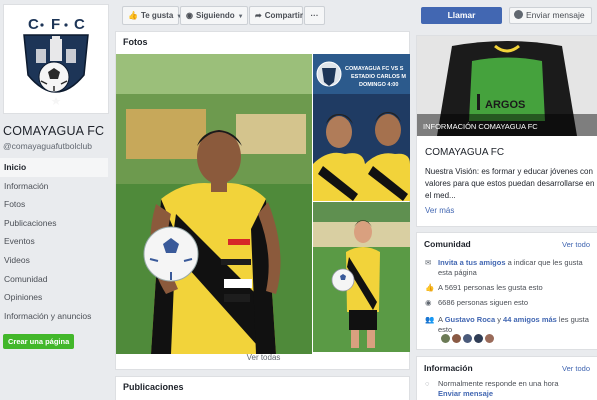  What do you see at coordinates (465, 393) in the screenshot?
I see `send-message-link: Enviar mensaje` at bounding box center [465, 393].